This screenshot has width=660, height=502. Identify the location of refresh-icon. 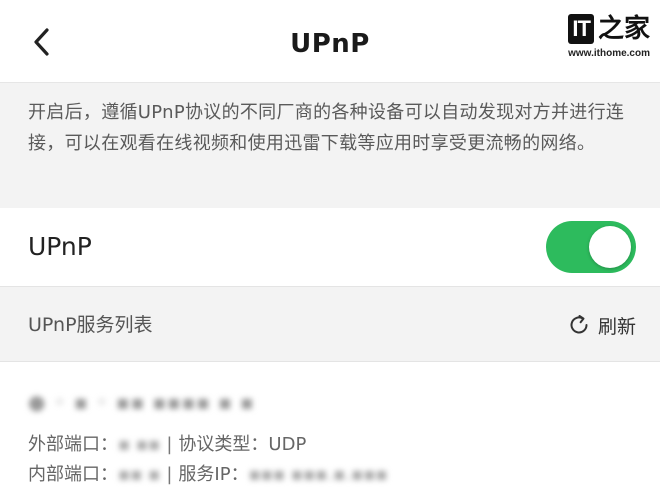
(579, 325).